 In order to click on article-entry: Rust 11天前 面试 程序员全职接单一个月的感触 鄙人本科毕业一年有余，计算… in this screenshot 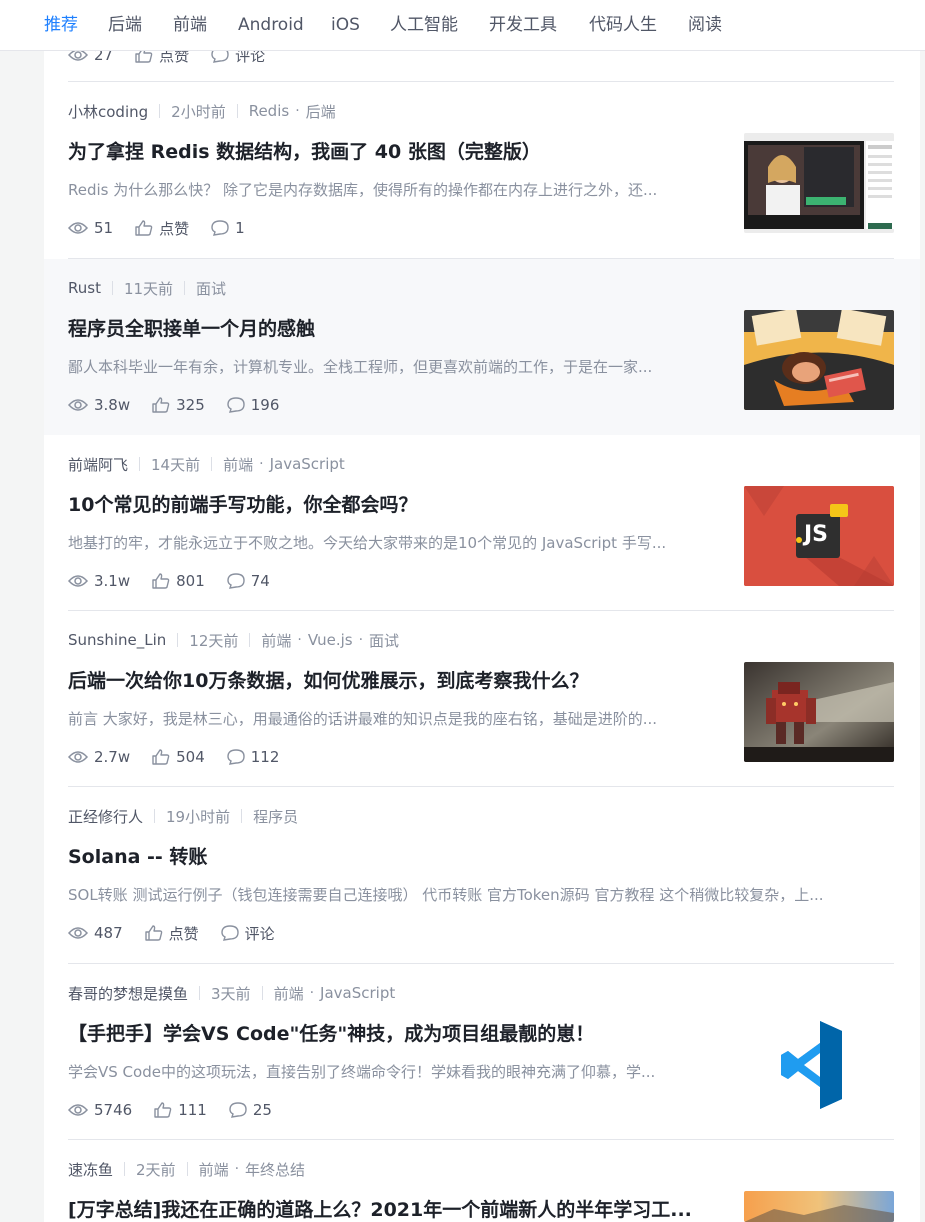, I will do `click(482, 347)`.